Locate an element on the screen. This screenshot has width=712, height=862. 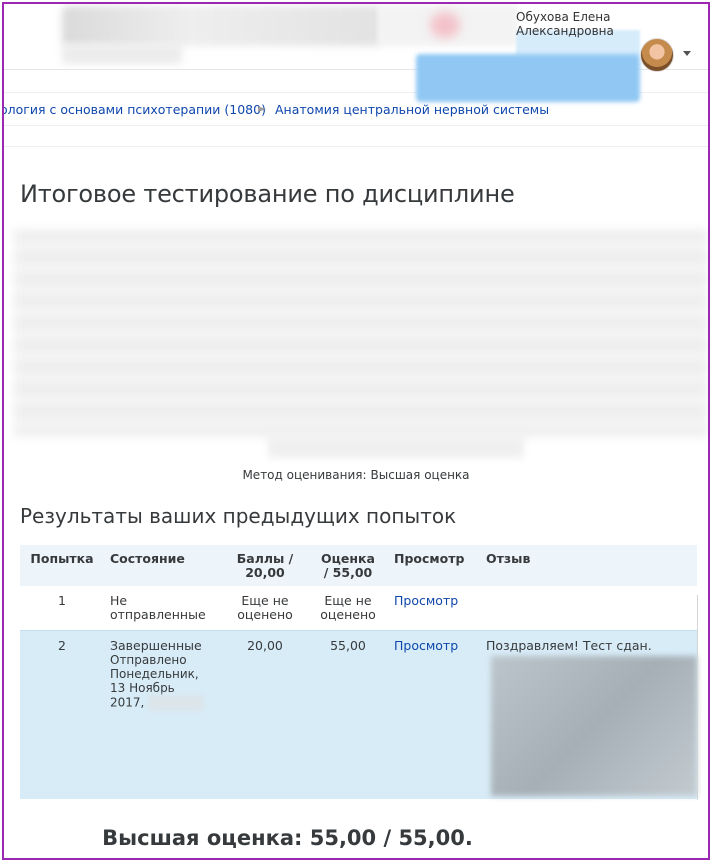
table-scroll-edge is located at coordinates (697, 697).